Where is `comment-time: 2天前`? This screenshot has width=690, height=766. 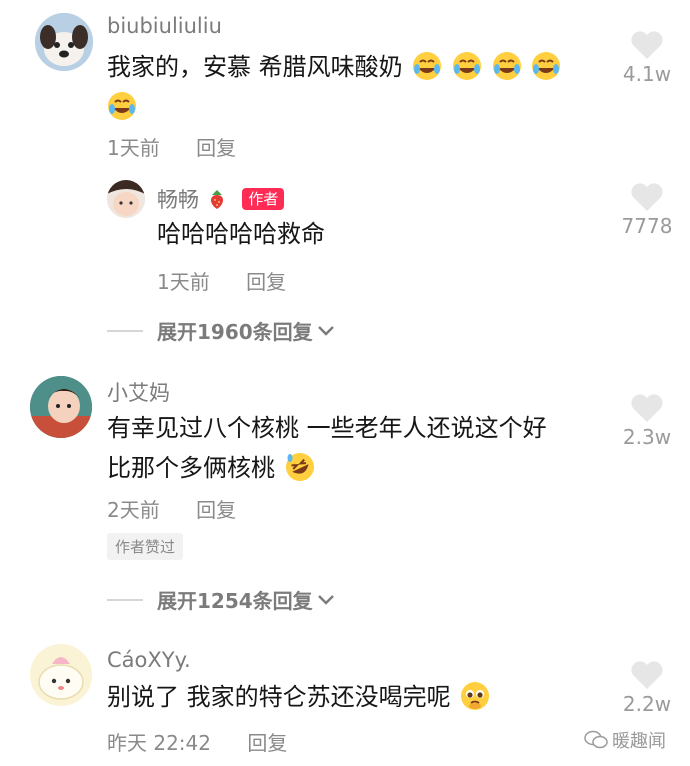
comment-time: 2天前 is located at coordinates (133, 510).